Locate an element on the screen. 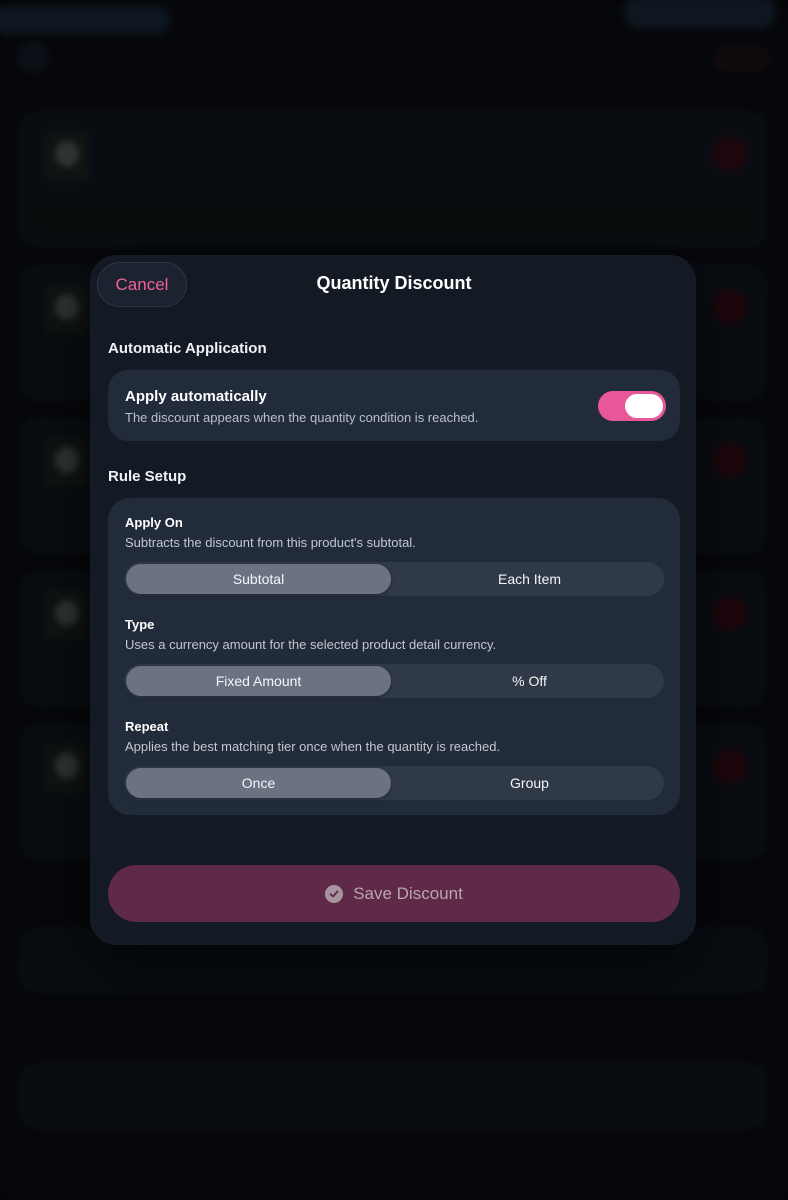  checkmark-circle-icon is located at coordinates (334, 893).